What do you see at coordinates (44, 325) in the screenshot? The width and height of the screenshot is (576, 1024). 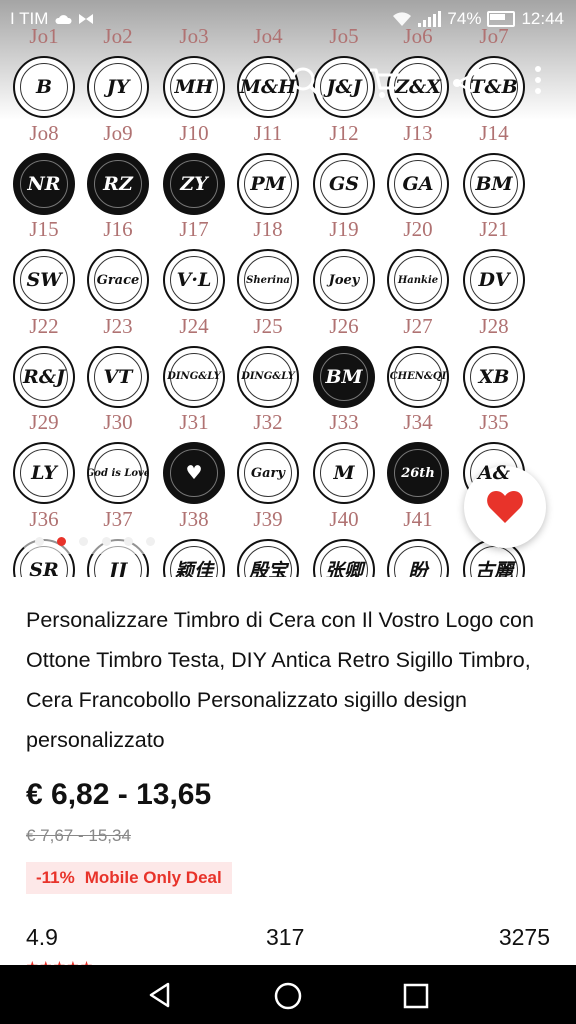 I see `stamp-code-label: J22` at bounding box center [44, 325].